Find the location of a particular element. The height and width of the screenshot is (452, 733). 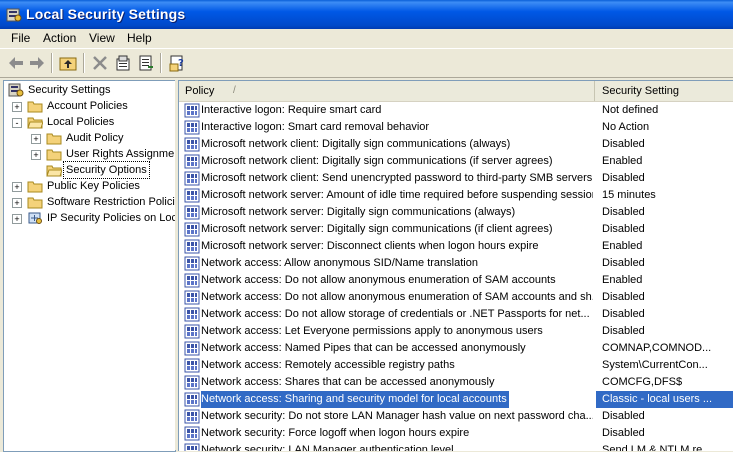

back-icon is located at coordinates (16, 63).